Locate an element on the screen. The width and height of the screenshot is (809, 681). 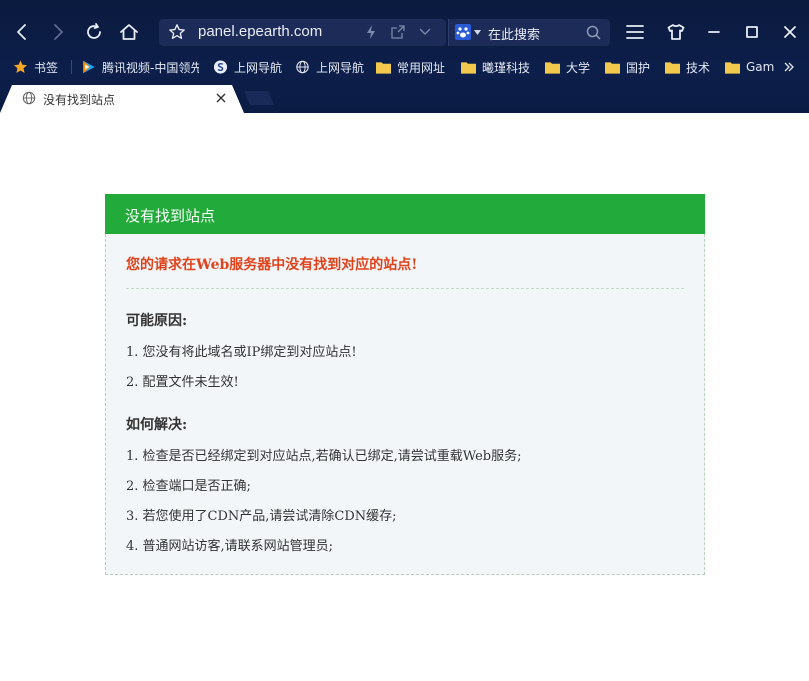
search-input: 在此搜索 is located at coordinates (514, 33).